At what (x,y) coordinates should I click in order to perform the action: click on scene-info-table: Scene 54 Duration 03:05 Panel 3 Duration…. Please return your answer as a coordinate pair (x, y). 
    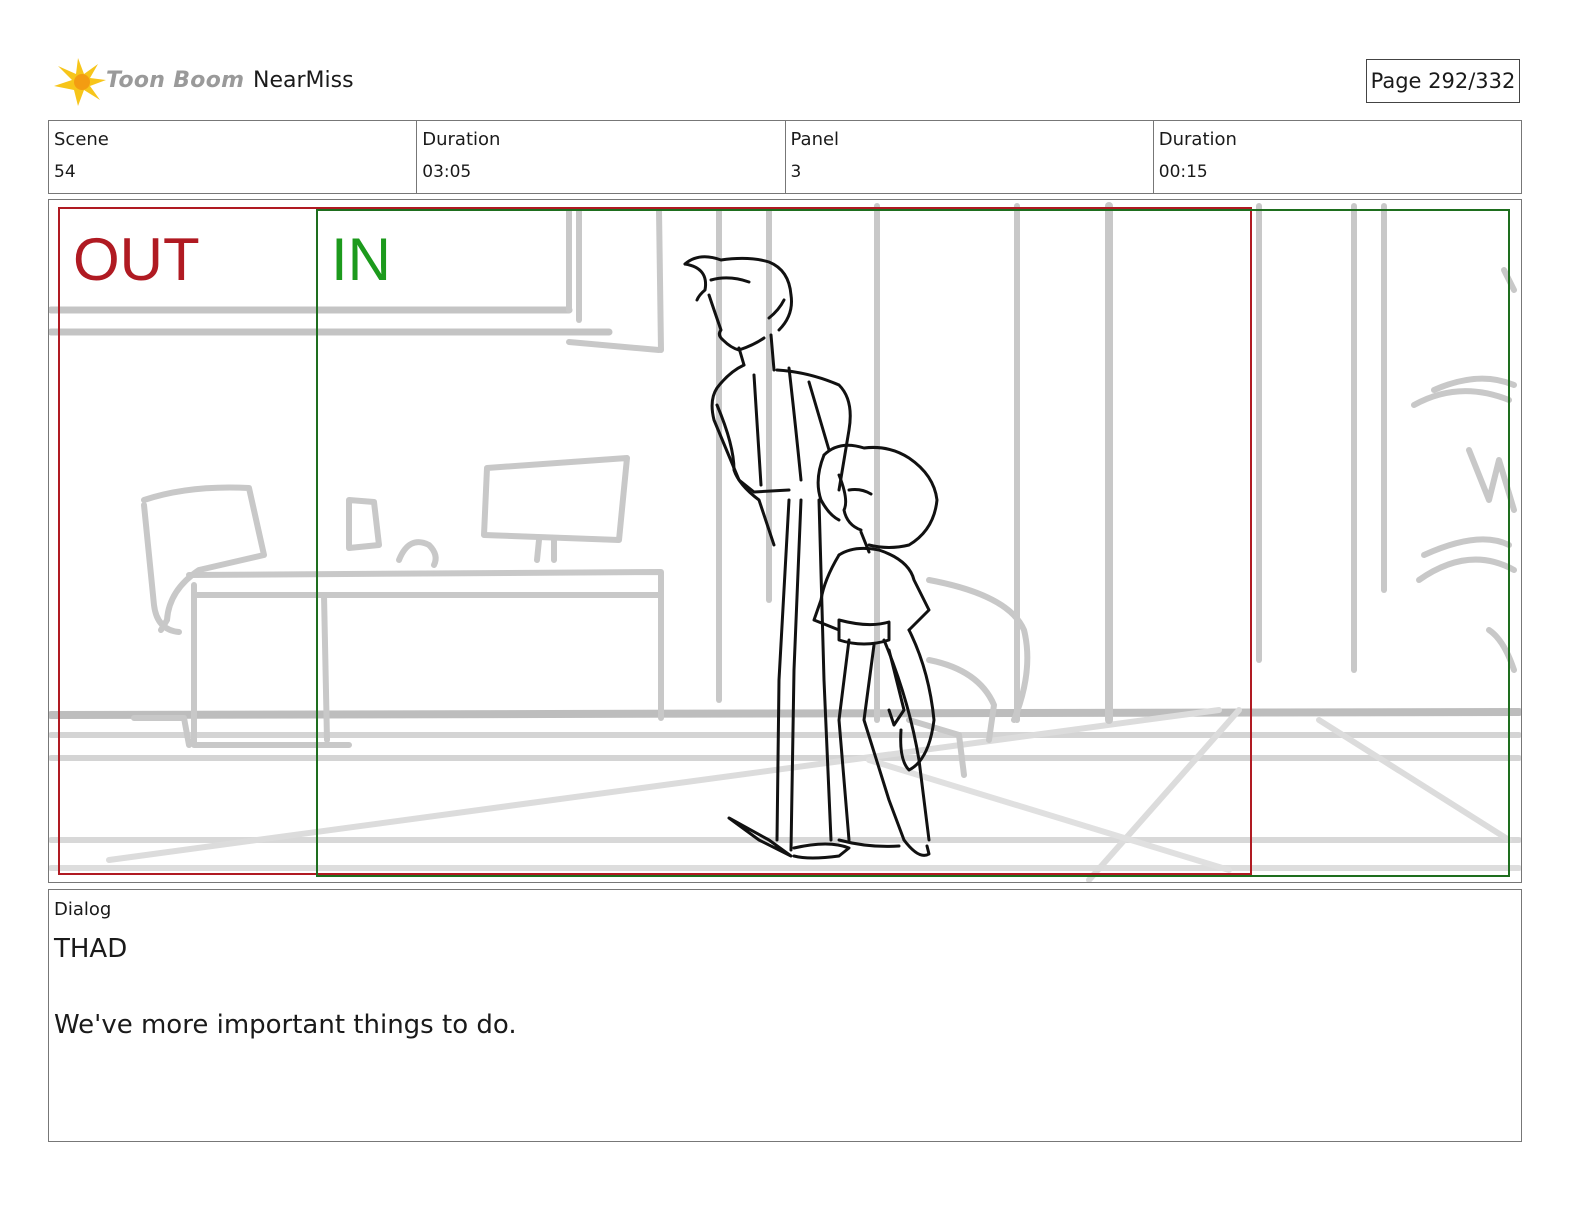
    Looking at the image, I should click on (785, 157).